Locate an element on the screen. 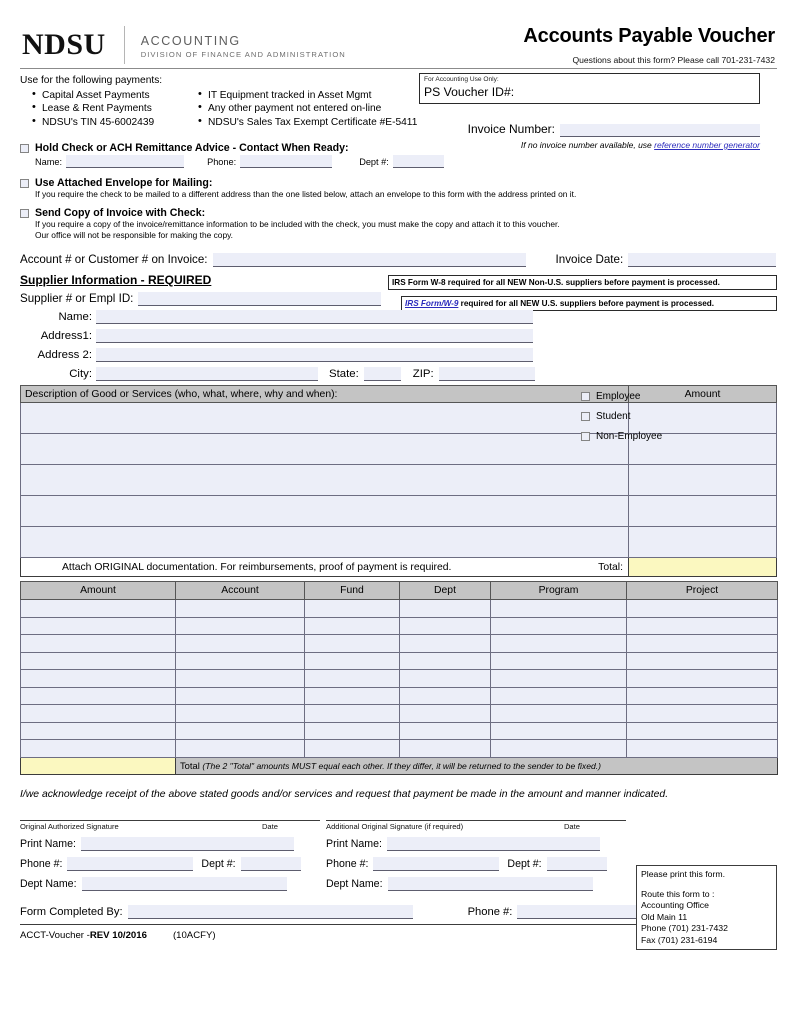 Image resolution: width=797 pixels, height=1024 pixels. supplier-address1-input is located at coordinates (314, 336).